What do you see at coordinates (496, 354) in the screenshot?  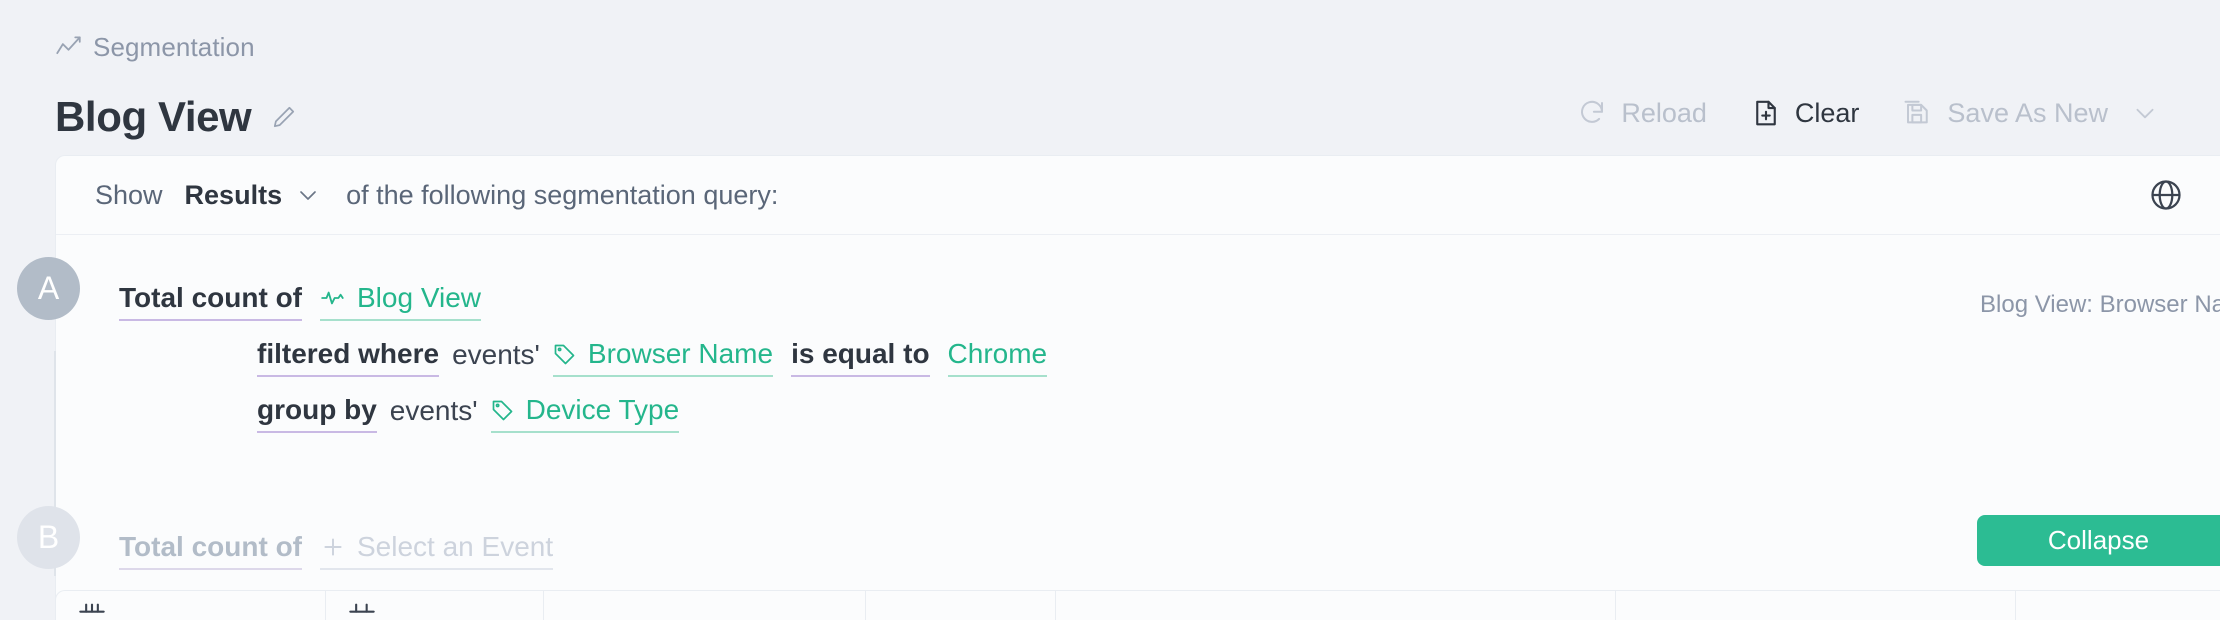 I see `filter-scope-label: events'` at bounding box center [496, 354].